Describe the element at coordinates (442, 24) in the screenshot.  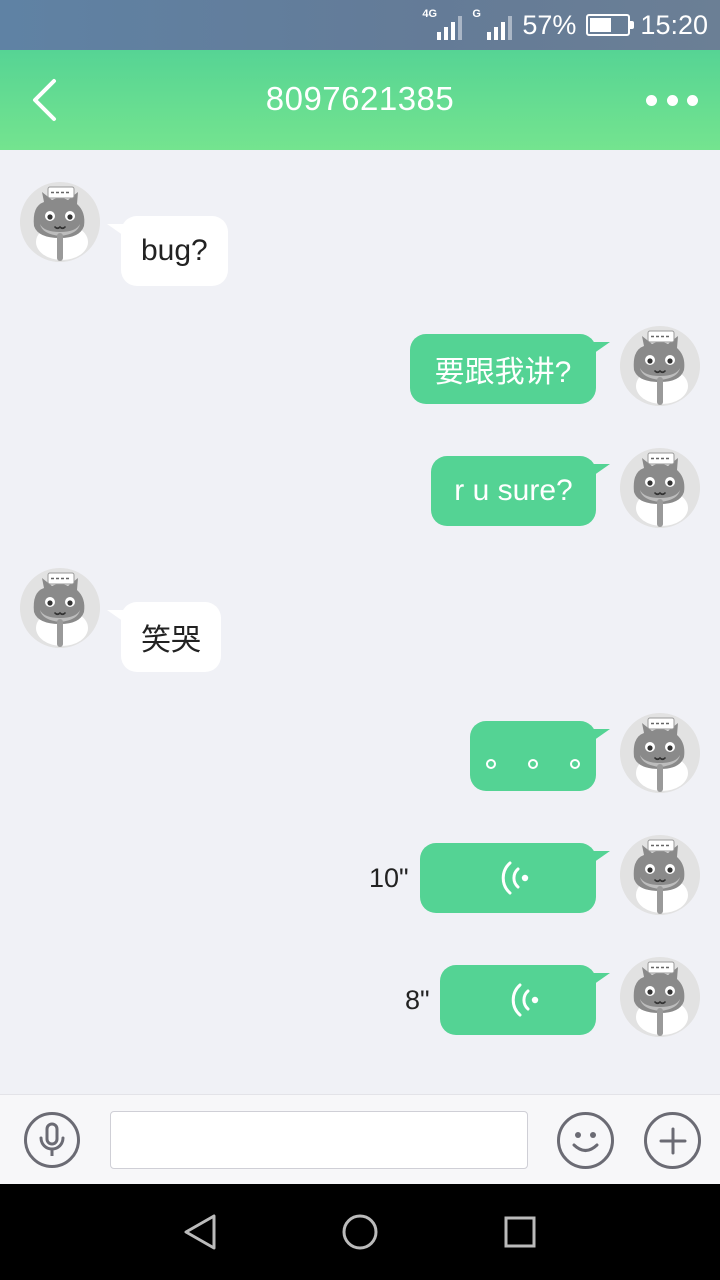
I see `signal-4g-icon: 4G` at that location.